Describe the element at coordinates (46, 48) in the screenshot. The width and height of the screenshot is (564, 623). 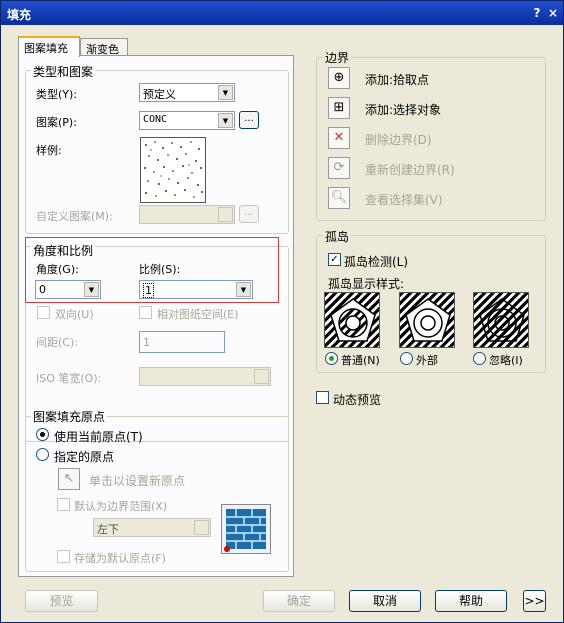
I see `tab-hatch-label: 图案填充` at that location.